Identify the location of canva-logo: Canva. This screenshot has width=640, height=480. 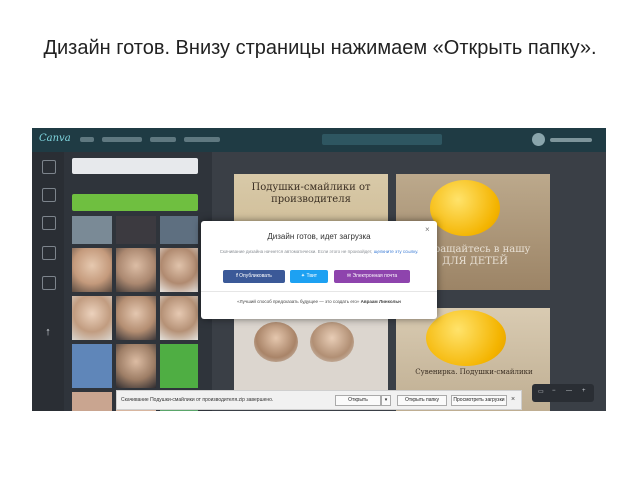
(55, 138).